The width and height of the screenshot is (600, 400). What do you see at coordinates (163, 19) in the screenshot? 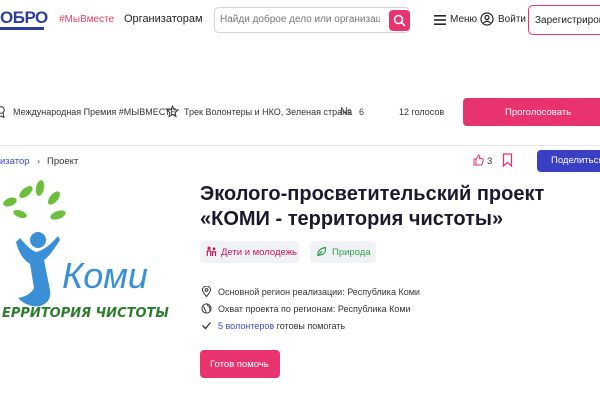
I see `organizers-link: Организаторам` at bounding box center [163, 19].